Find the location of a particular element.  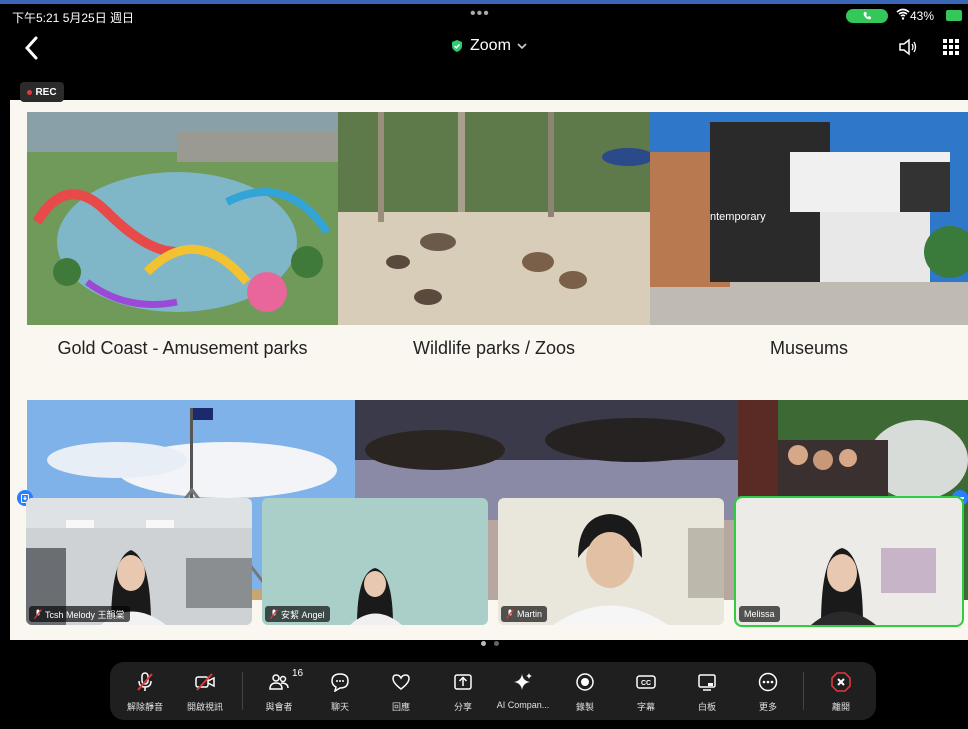

speaker-icon is located at coordinates (908, 47).